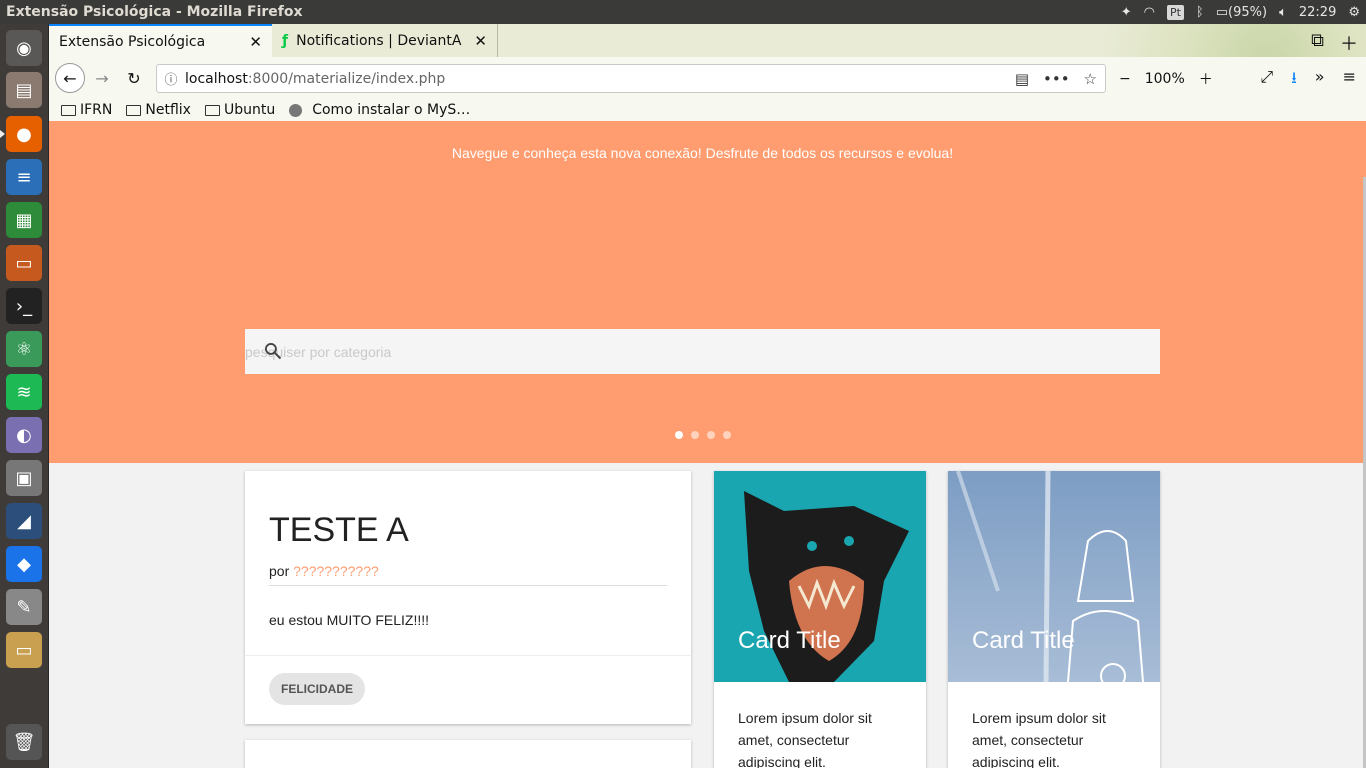 The image size is (1366, 768). What do you see at coordinates (96, 110) in the screenshot?
I see `bookmark-label: IFRN` at bounding box center [96, 110].